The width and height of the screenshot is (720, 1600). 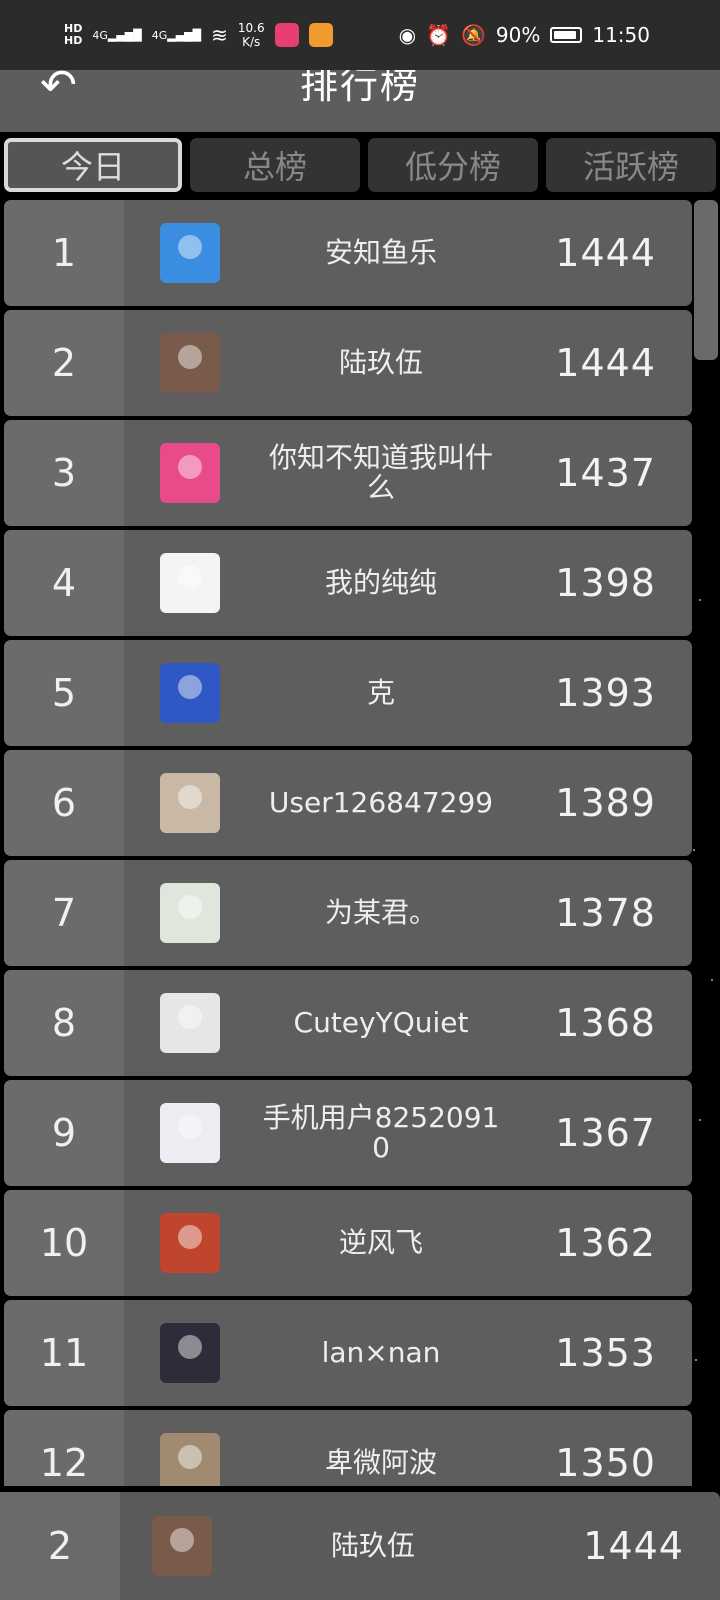 I want to click on my-rank: 2, so click(x=60, y=1546).